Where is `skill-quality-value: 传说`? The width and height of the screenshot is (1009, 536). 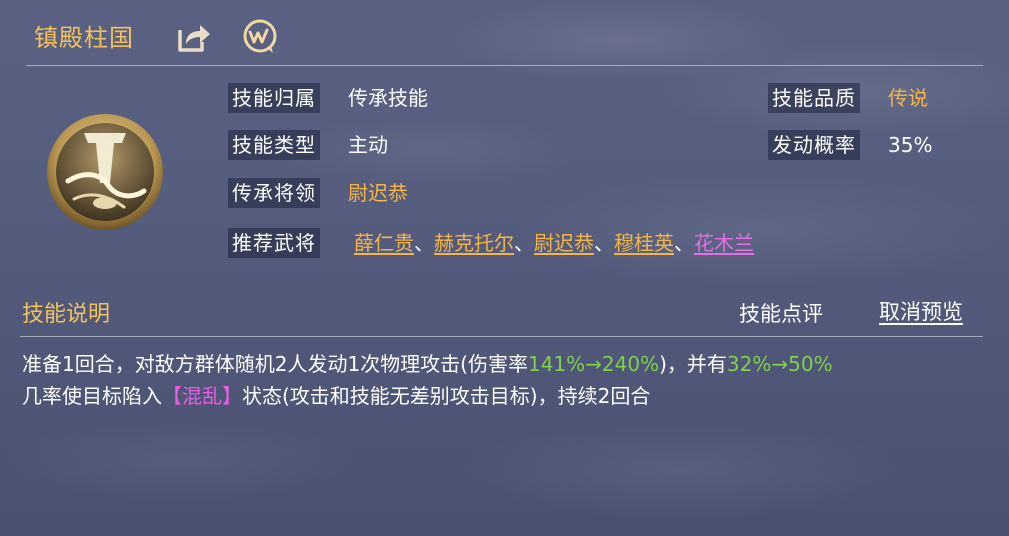
skill-quality-value: 传说 is located at coordinates (908, 98).